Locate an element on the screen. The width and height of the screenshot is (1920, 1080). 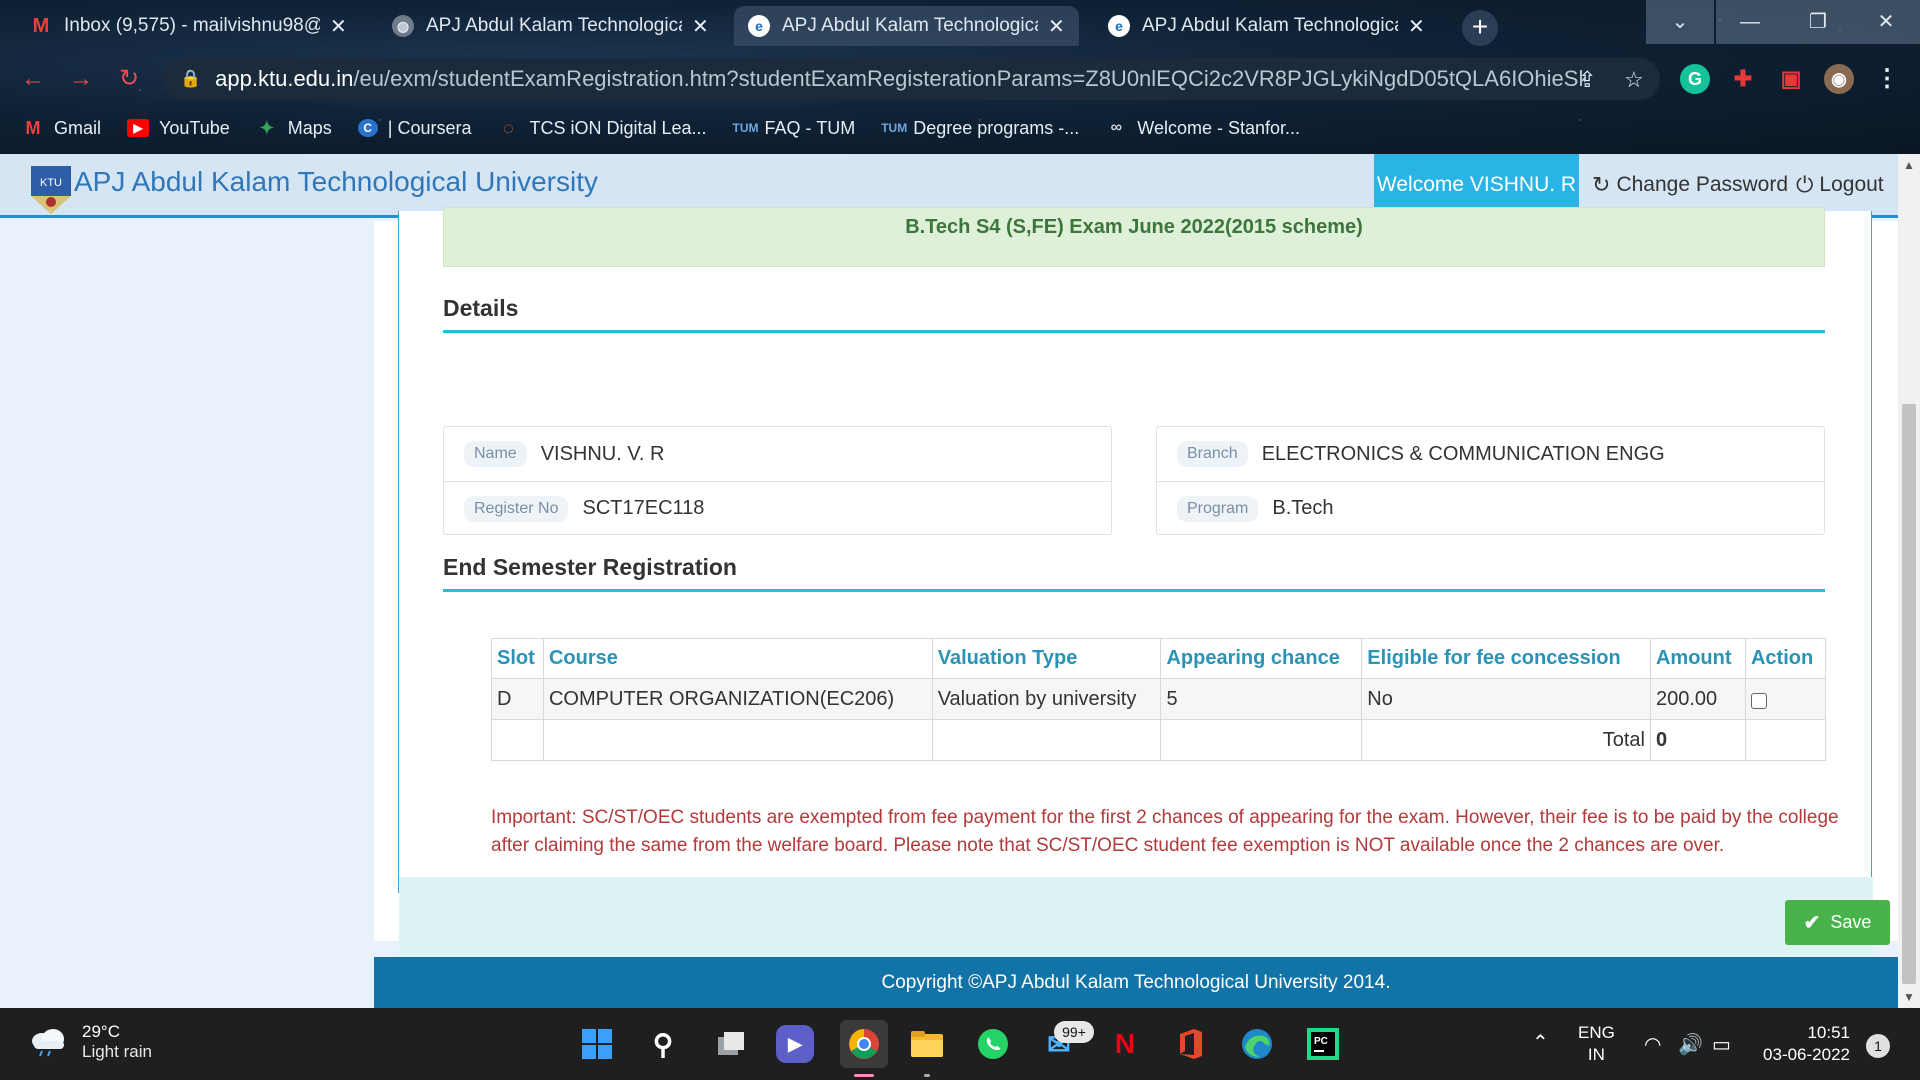
extensions-puzzle-icon: ✚ is located at coordinates (1743, 79).